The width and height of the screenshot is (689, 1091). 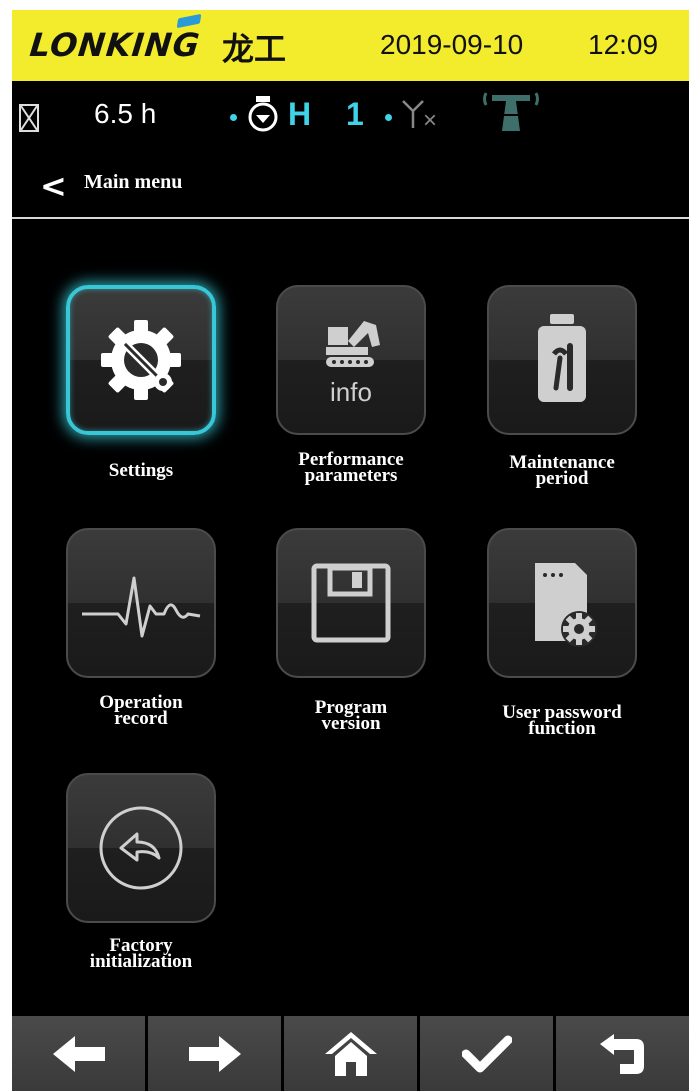 What do you see at coordinates (511, 111) in the screenshot?
I see `signal-tower-icon` at bounding box center [511, 111].